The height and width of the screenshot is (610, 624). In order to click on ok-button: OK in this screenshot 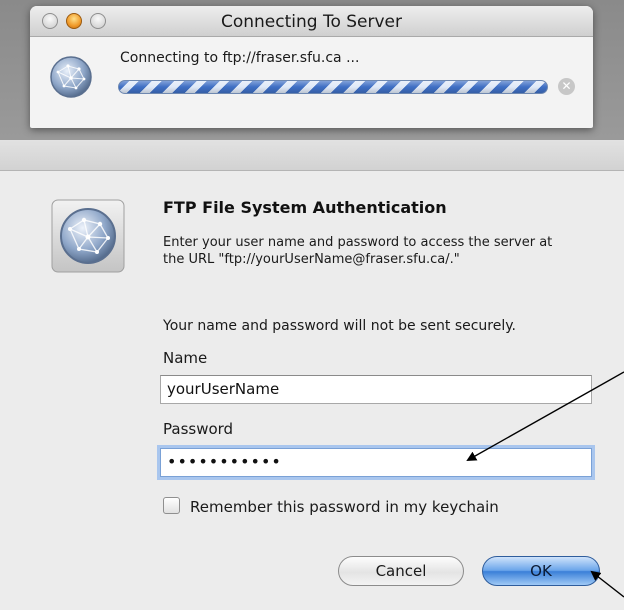, I will do `click(541, 571)`.